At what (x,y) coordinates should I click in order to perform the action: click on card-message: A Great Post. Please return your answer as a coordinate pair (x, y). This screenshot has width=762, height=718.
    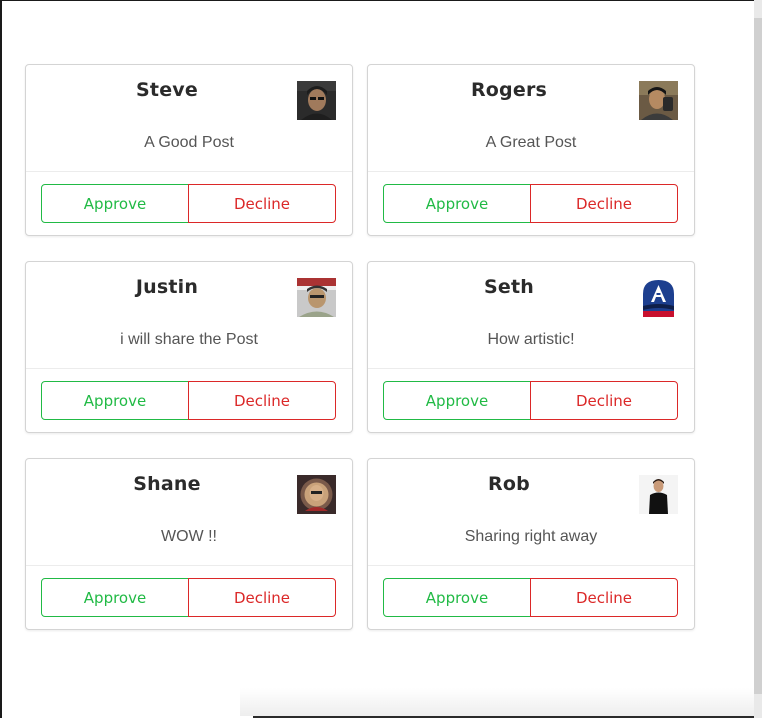
    Looking at the image, I should click on (531, 142).